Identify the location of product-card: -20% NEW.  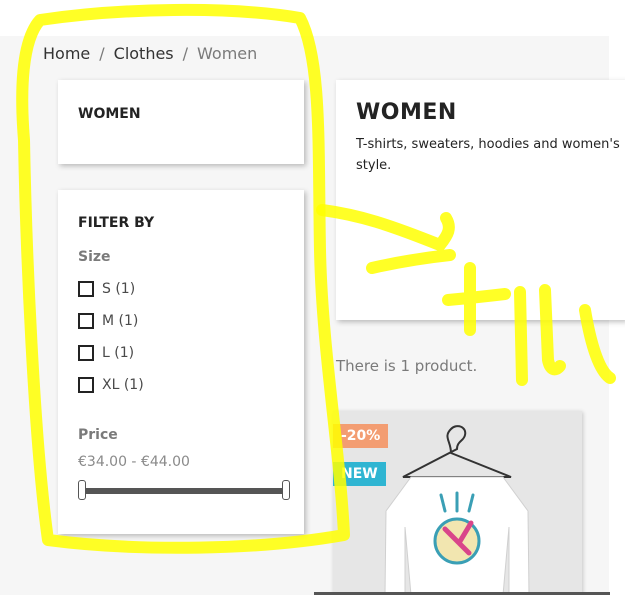
(457, 503).